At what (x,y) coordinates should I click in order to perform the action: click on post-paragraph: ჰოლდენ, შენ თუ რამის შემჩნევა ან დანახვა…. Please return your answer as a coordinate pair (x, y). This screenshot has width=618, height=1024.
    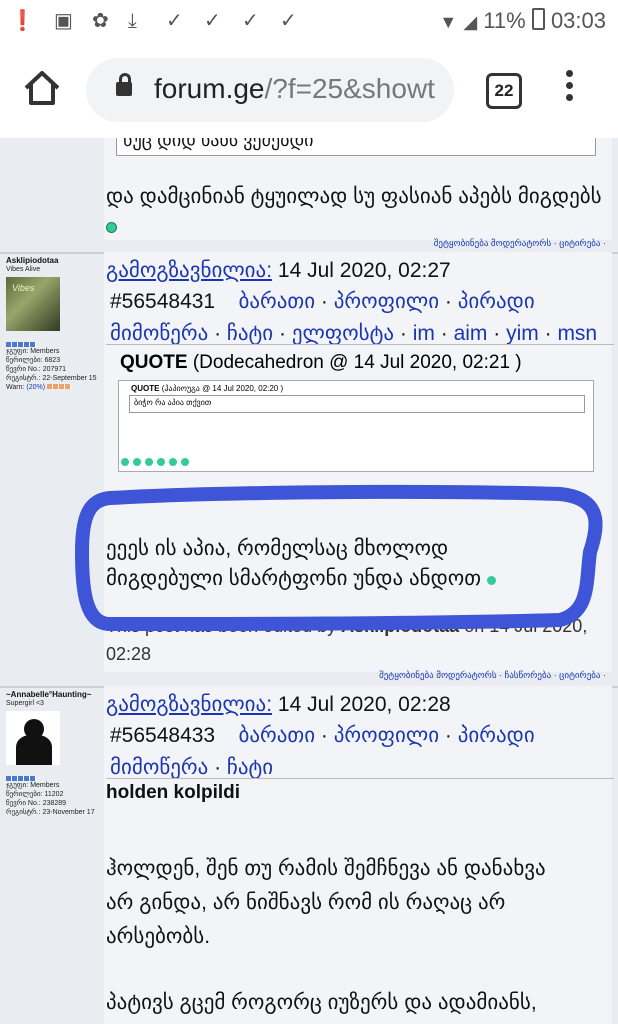
    Looking at the image, I should click on (326, 902).